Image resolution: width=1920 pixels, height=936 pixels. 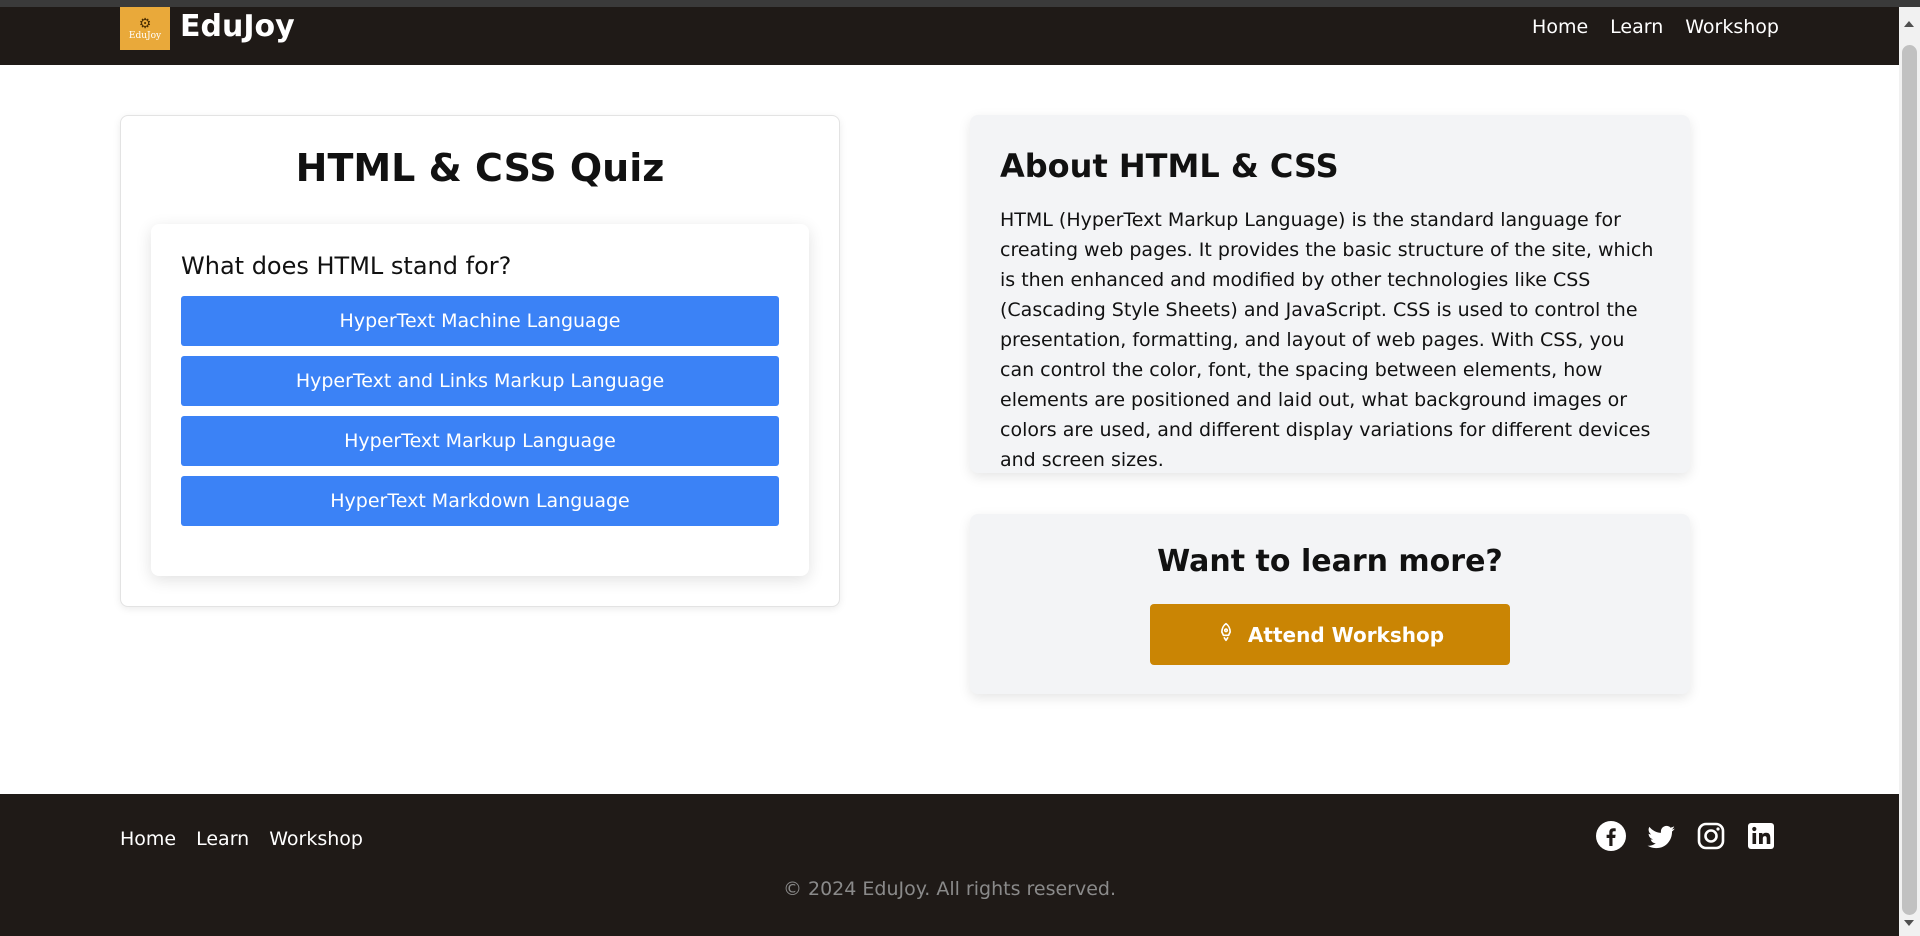 I want to click on facebook-icon, so click(x=1611, y=836).